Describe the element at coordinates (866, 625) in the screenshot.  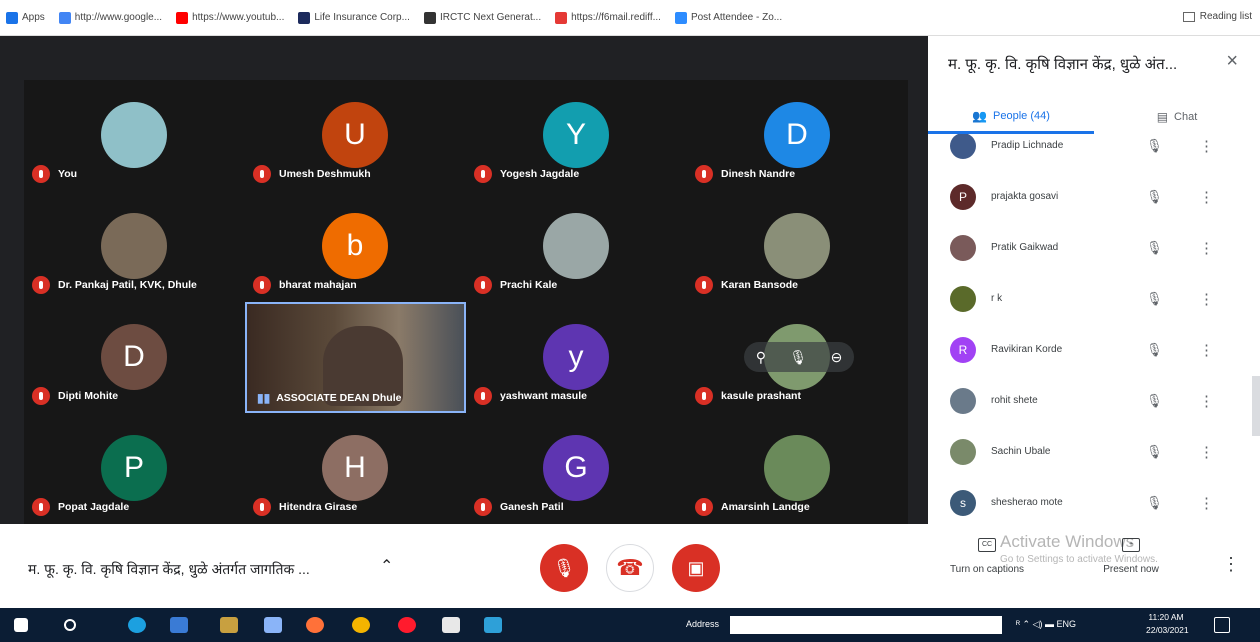
I see `address-input` at that location.